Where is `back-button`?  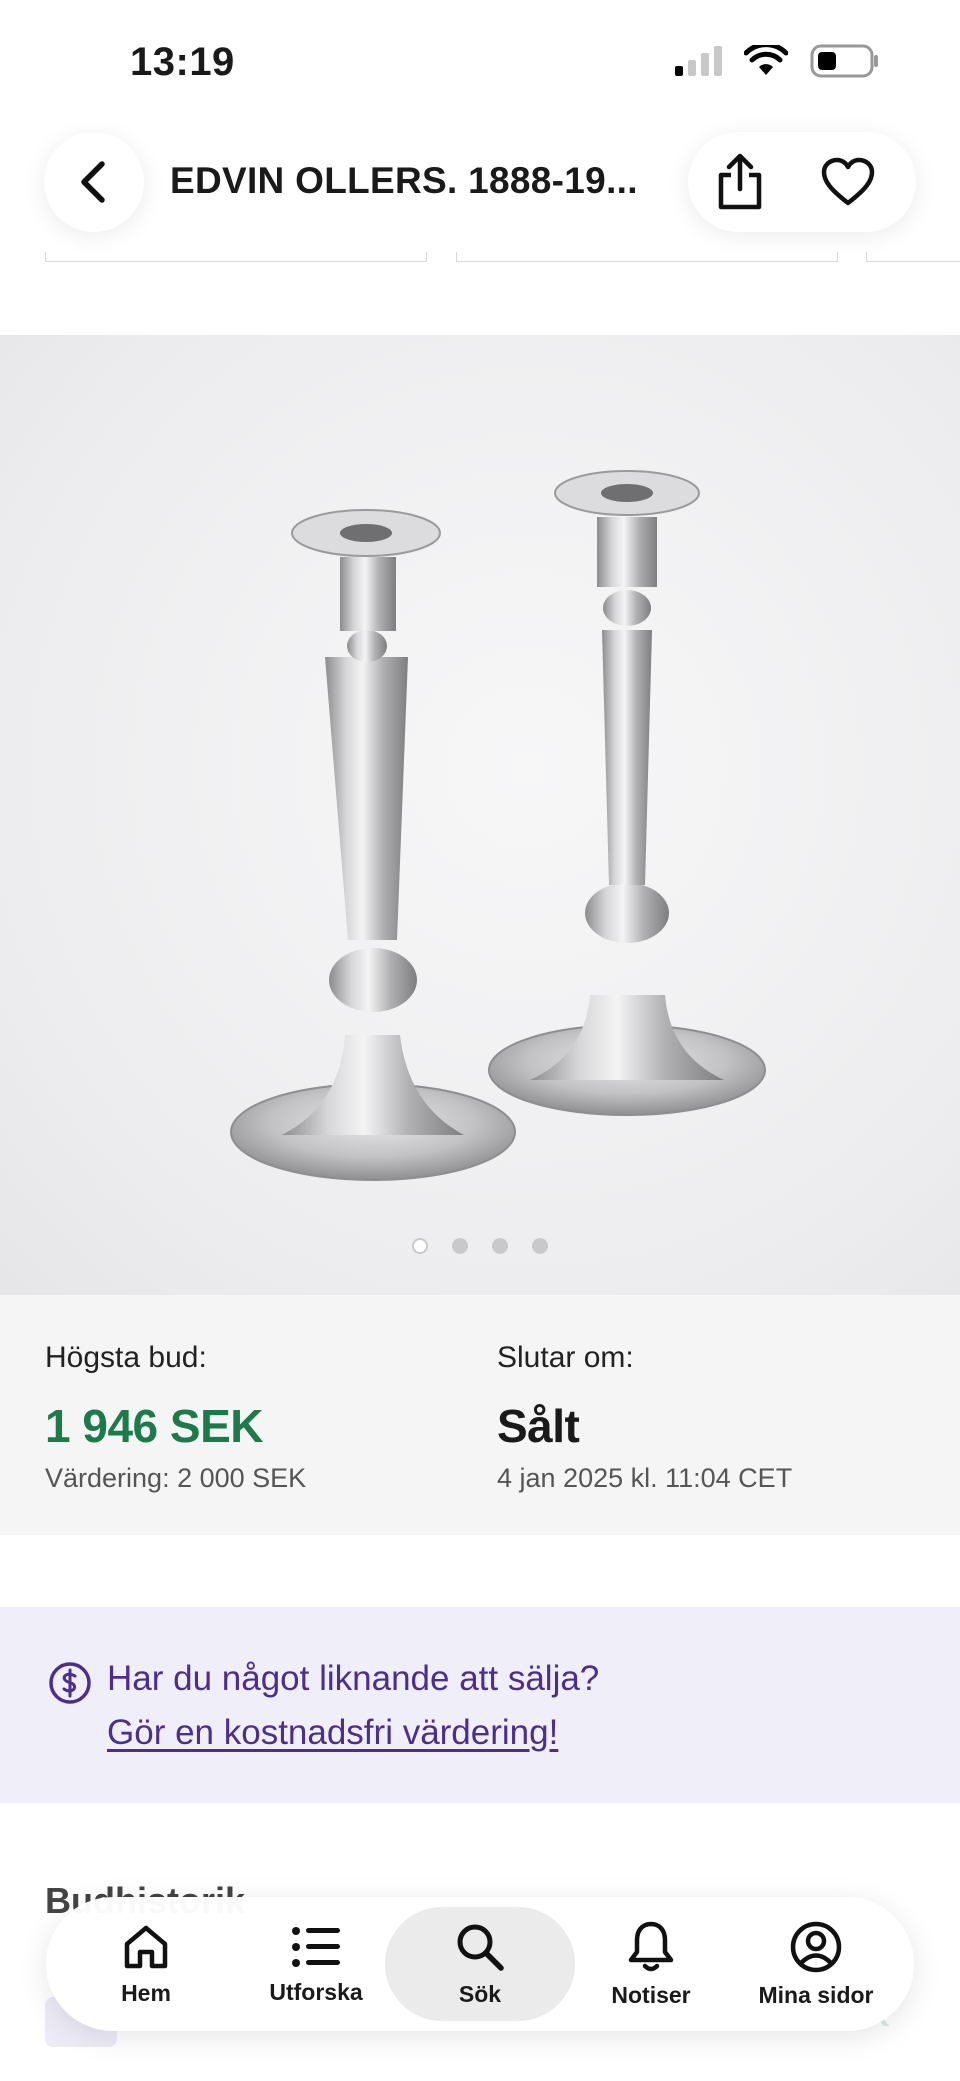 back-button is located at coordinates (94, 182).